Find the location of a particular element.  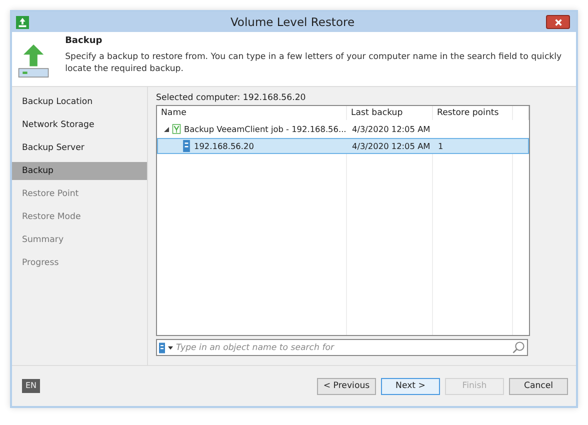

close-icon is located at coordinates (558, 22).